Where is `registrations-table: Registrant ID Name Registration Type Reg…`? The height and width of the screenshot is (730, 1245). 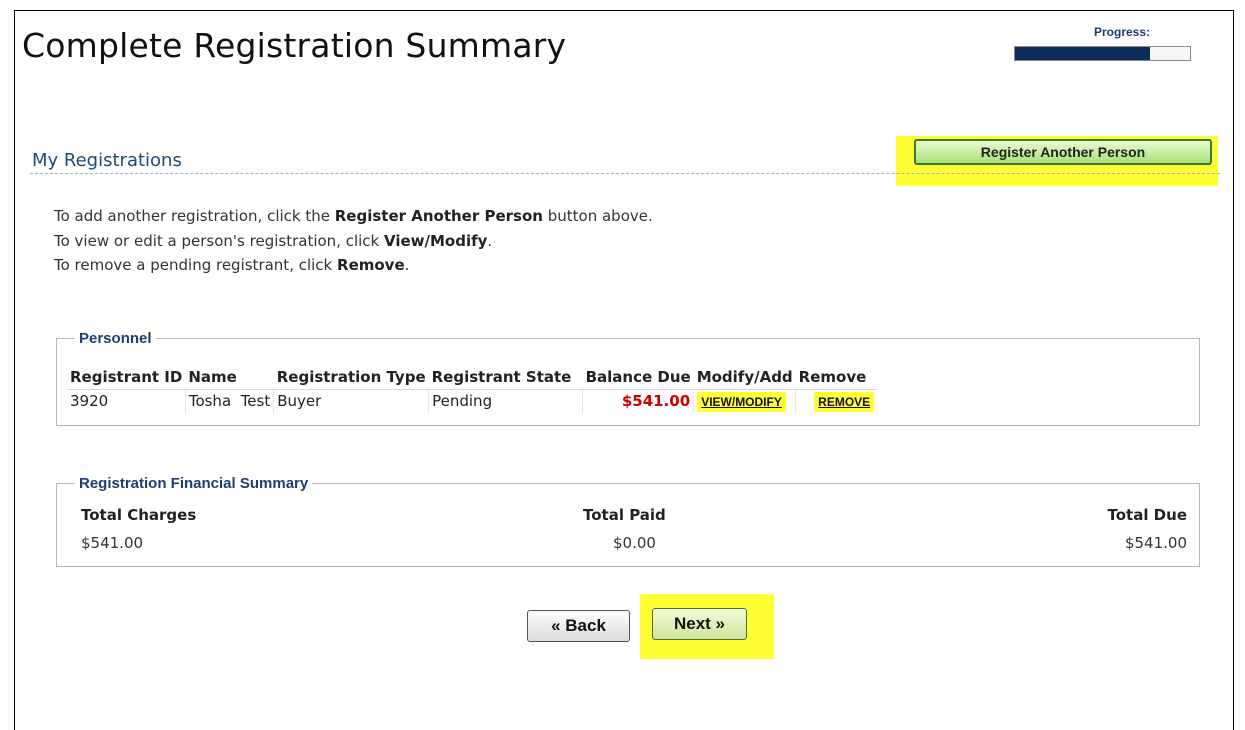
registrations-table: Registrant ID Name Registration Type Reg… is located at coordinates (472, 390).